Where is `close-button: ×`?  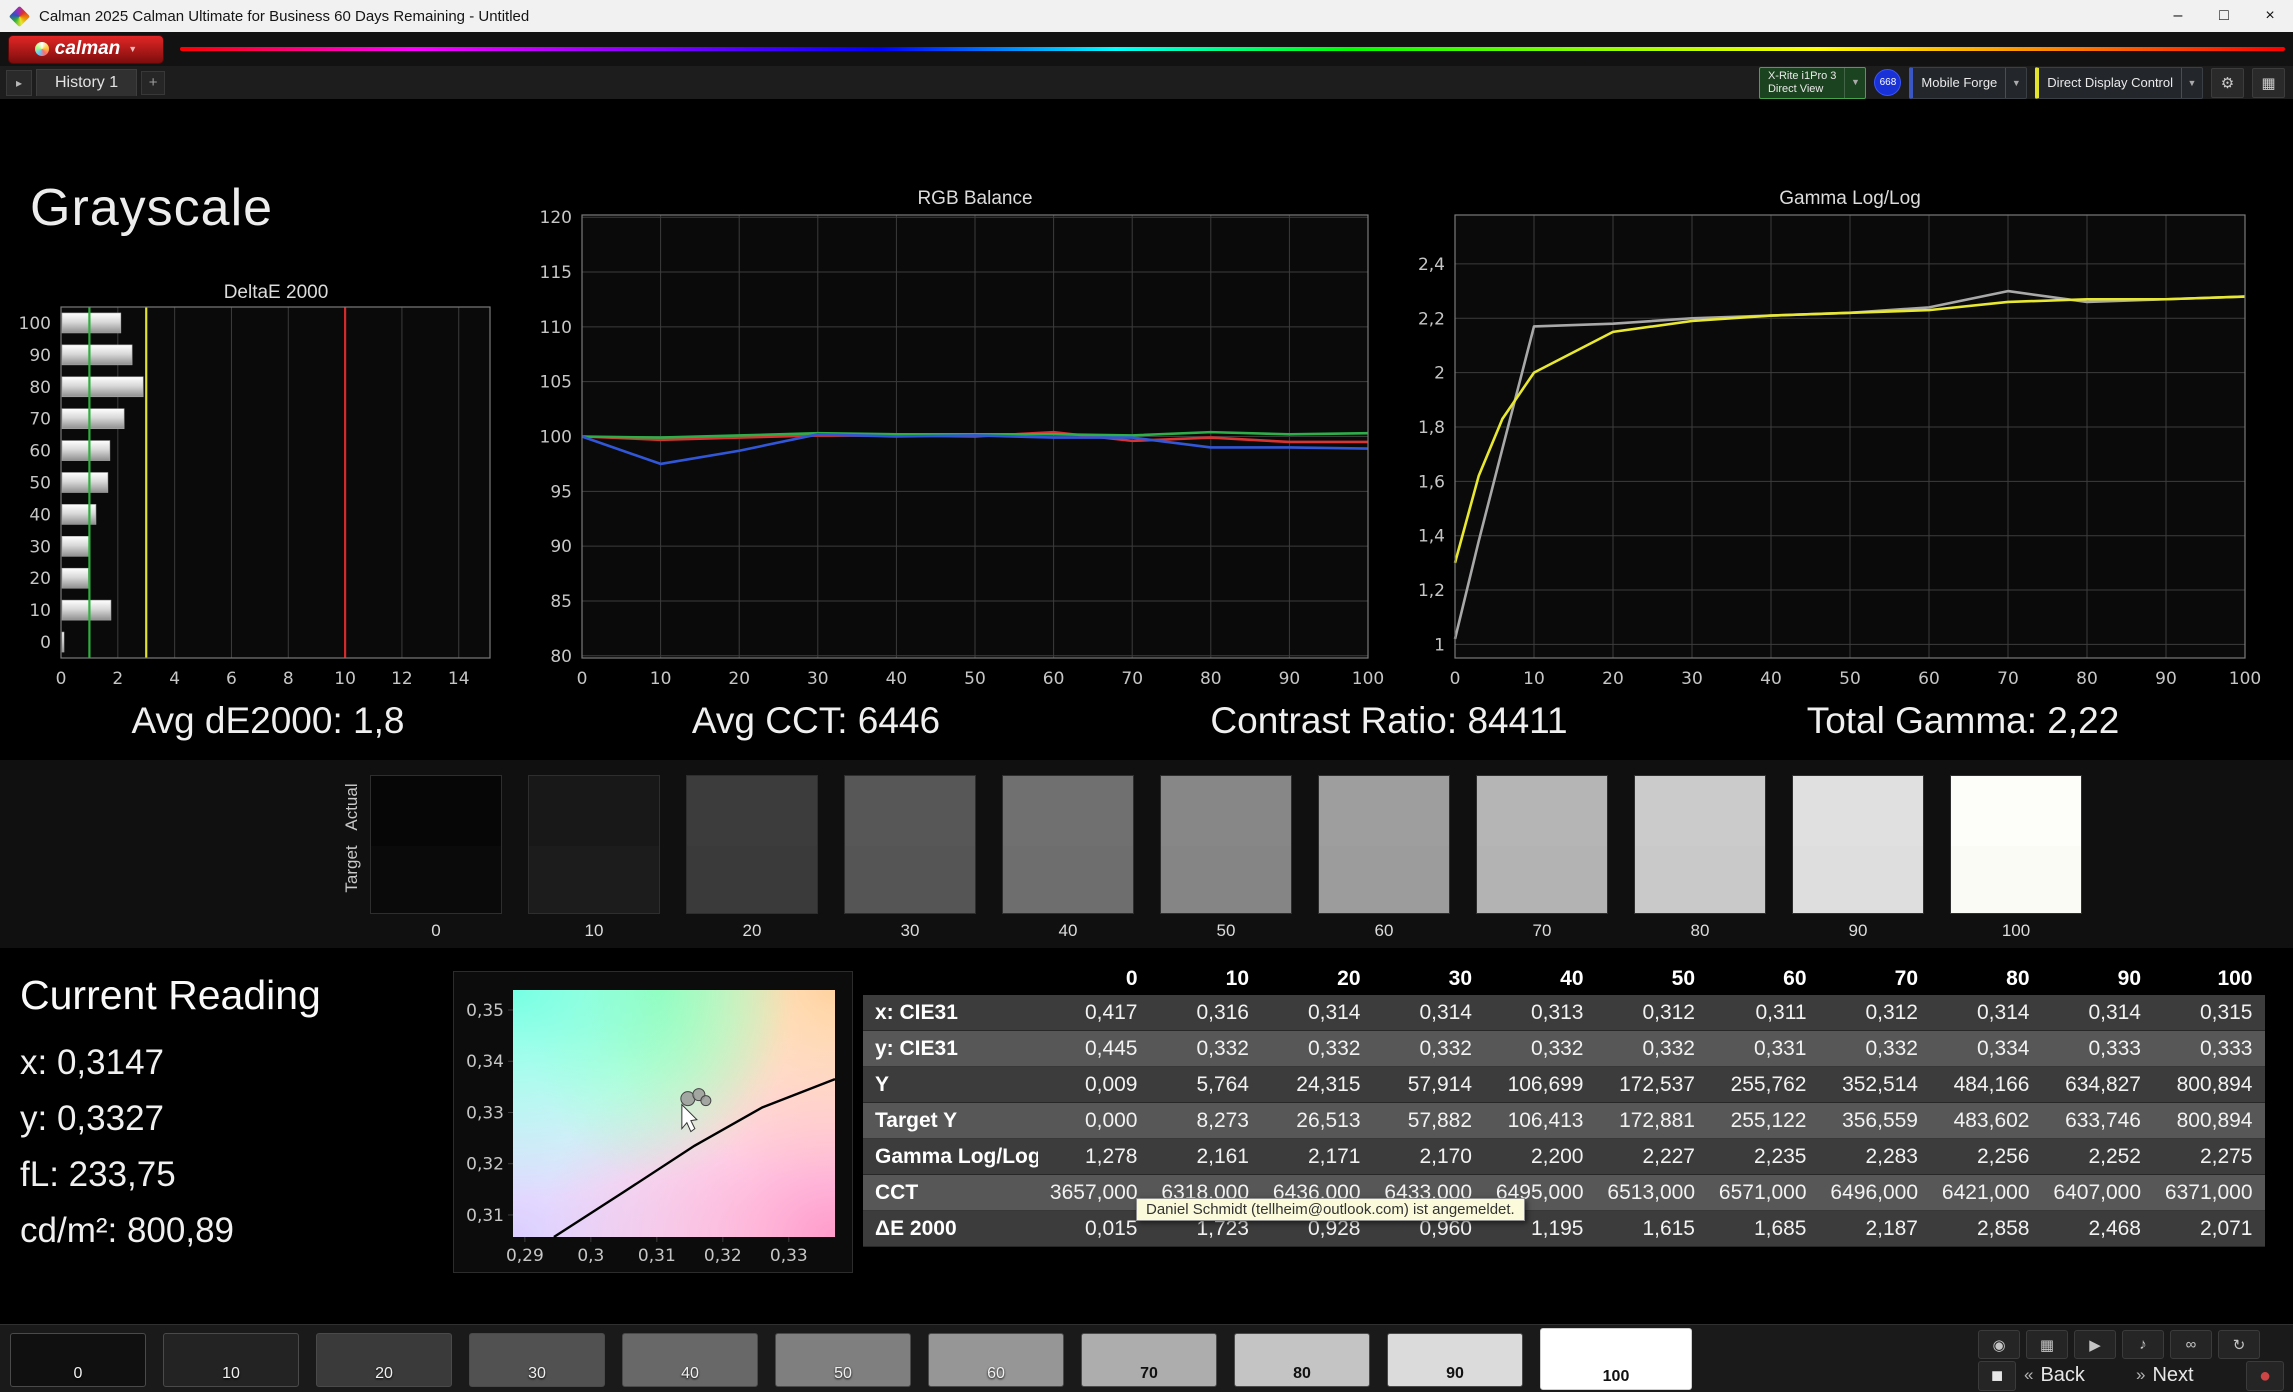 close-button: × is located at coordinates (2270, 16).